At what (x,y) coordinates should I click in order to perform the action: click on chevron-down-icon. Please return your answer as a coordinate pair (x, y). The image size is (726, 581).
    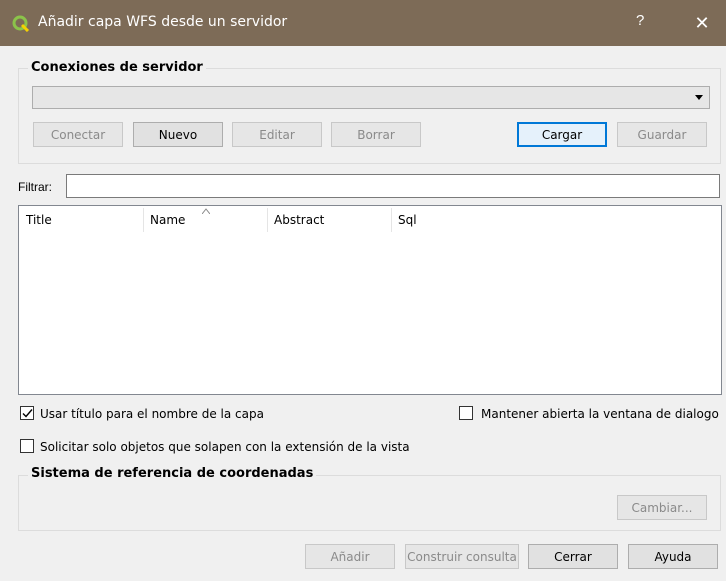
    Looking at the image, I should click on (699, 97).